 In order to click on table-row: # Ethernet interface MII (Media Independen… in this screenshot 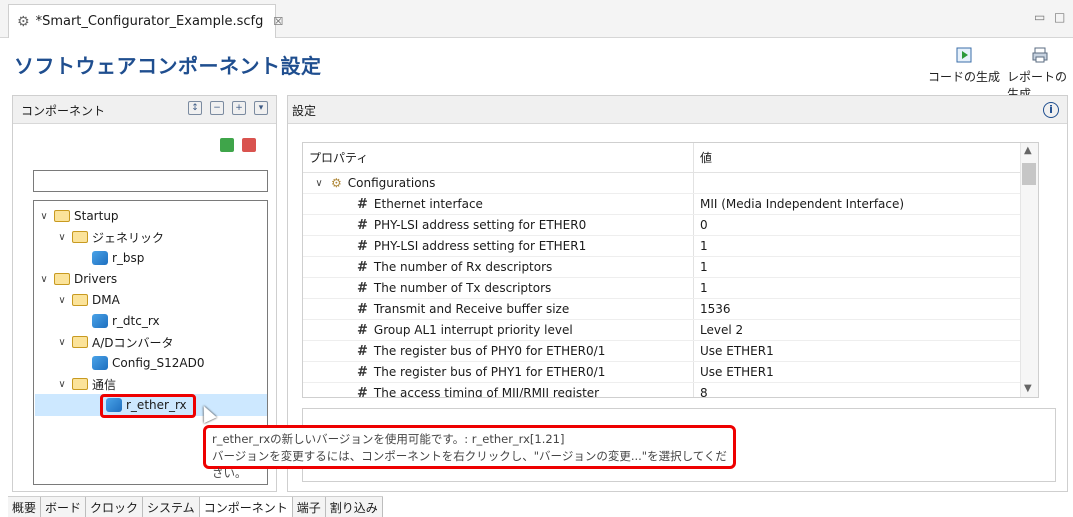, I will do `click(670, 204)`.